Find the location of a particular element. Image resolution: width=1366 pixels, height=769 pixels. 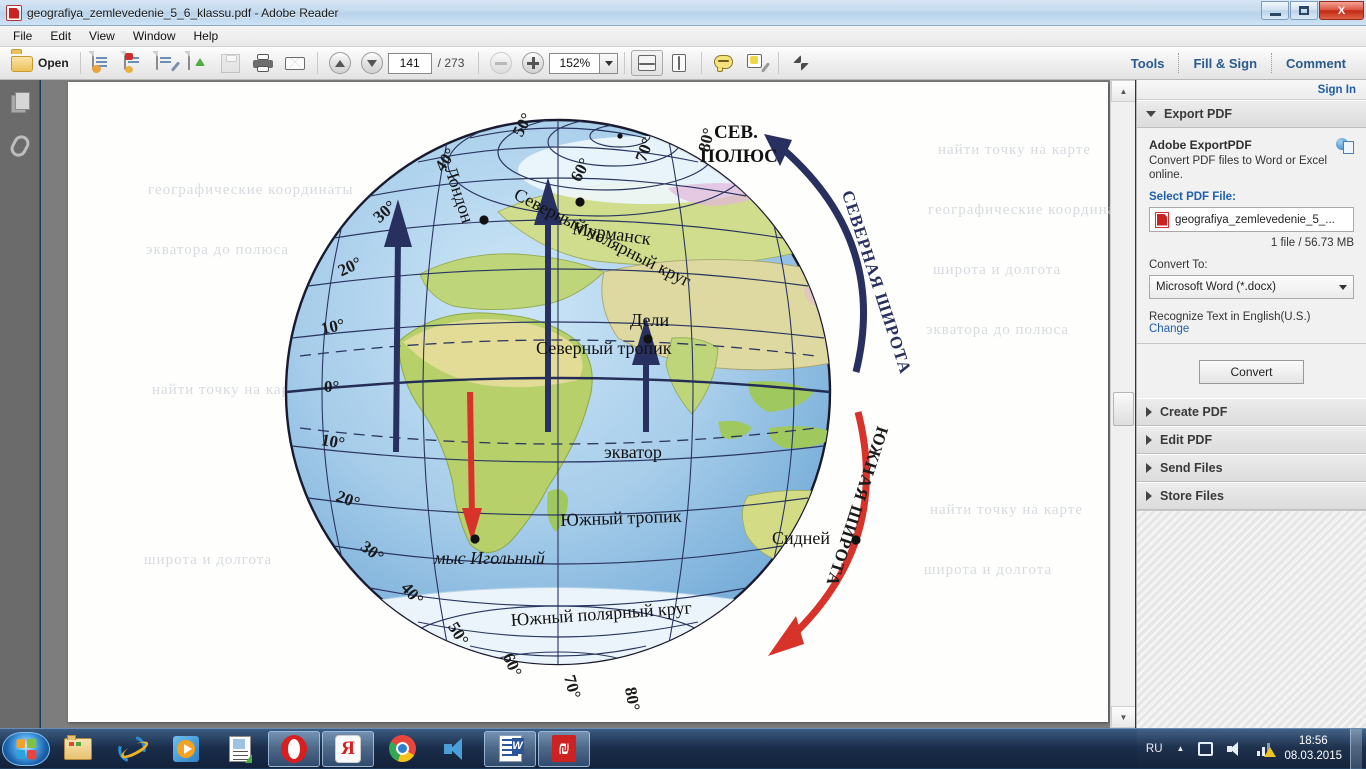

panel-edit-pdf: Edit PDF is located at coordinates (1251, 440).